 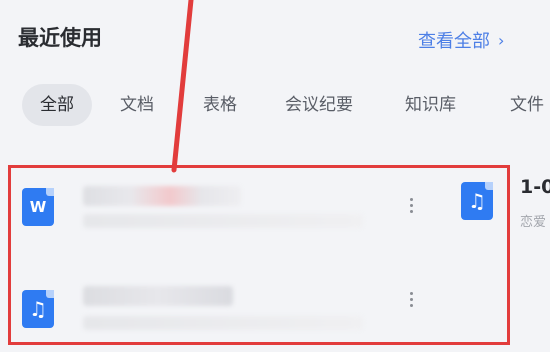 What do you see at coordinates (535, 187) in the screenshot?
I see `peek-file-title: 1-0` at bounding box center [535, 187].